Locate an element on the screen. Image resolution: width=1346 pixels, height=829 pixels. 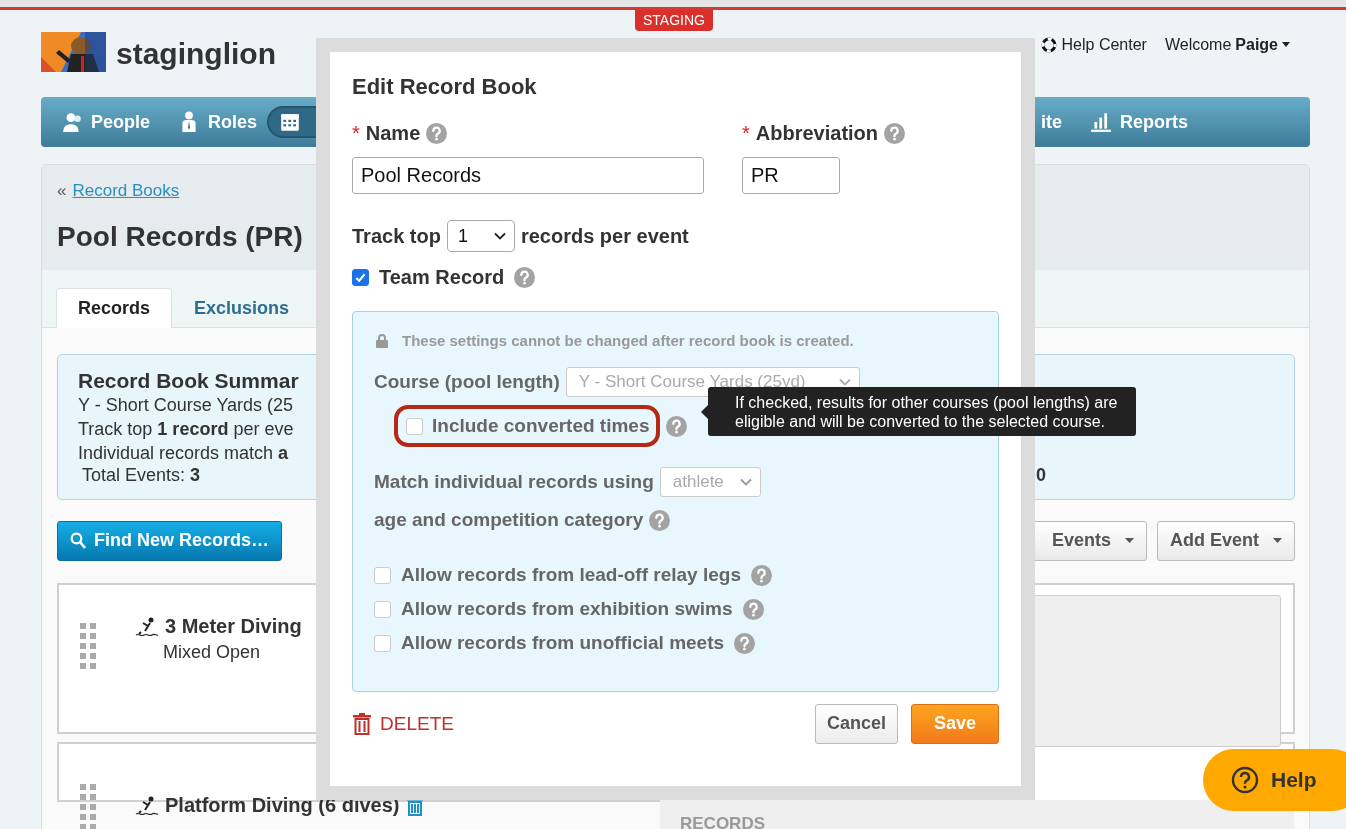
summary-value: 0 is located at coordinates (1041, 475).